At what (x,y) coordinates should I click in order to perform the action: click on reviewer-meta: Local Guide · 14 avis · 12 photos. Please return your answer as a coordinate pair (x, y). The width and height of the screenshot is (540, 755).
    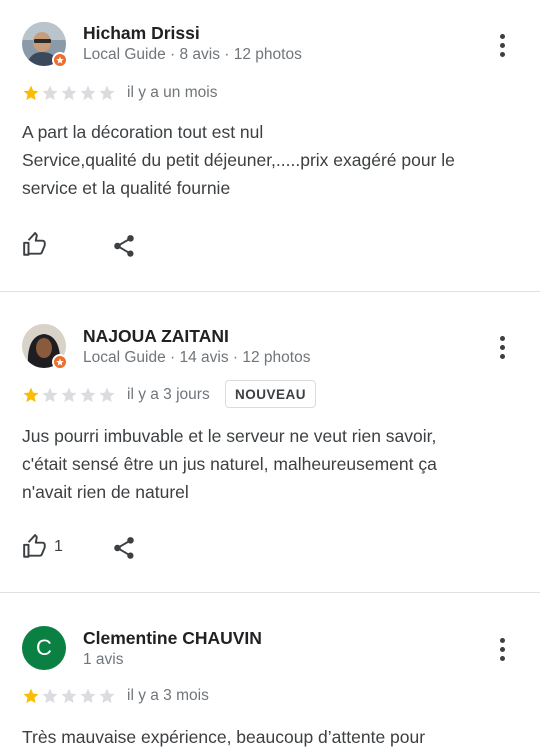
    Looking at the image, I should click on (197, 357).